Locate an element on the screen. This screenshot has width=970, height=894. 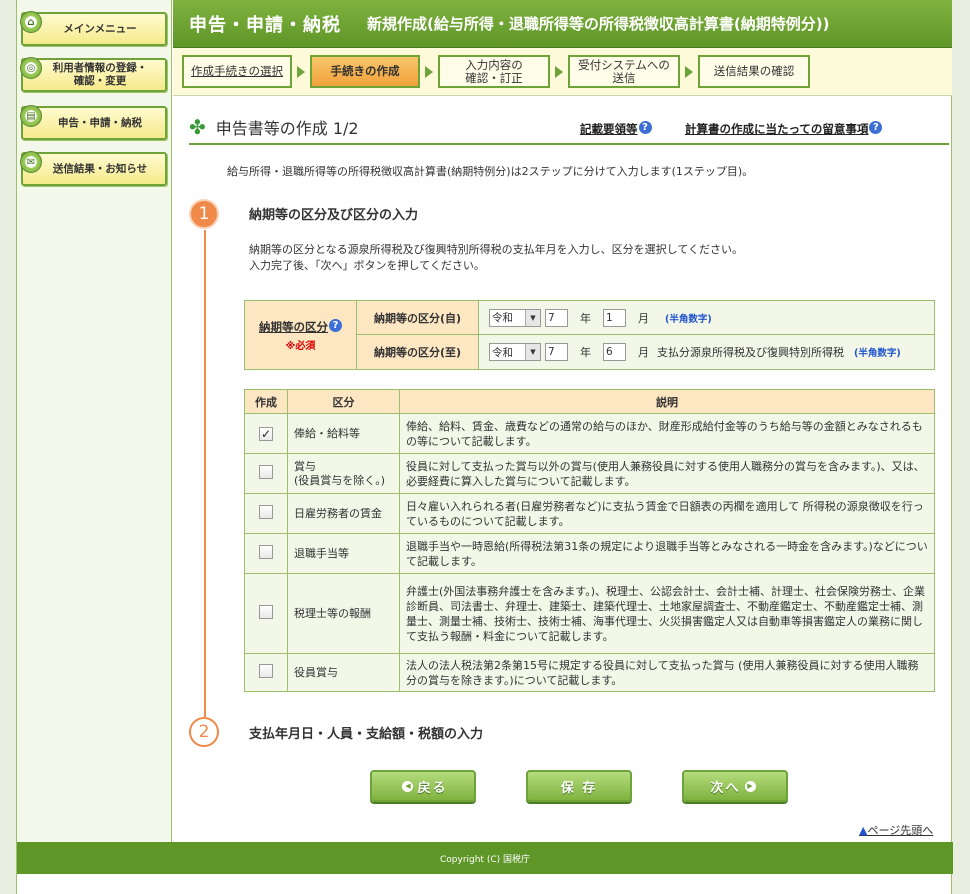
help-link-guide: 記載要領等? is located at coordinates (616, 129).